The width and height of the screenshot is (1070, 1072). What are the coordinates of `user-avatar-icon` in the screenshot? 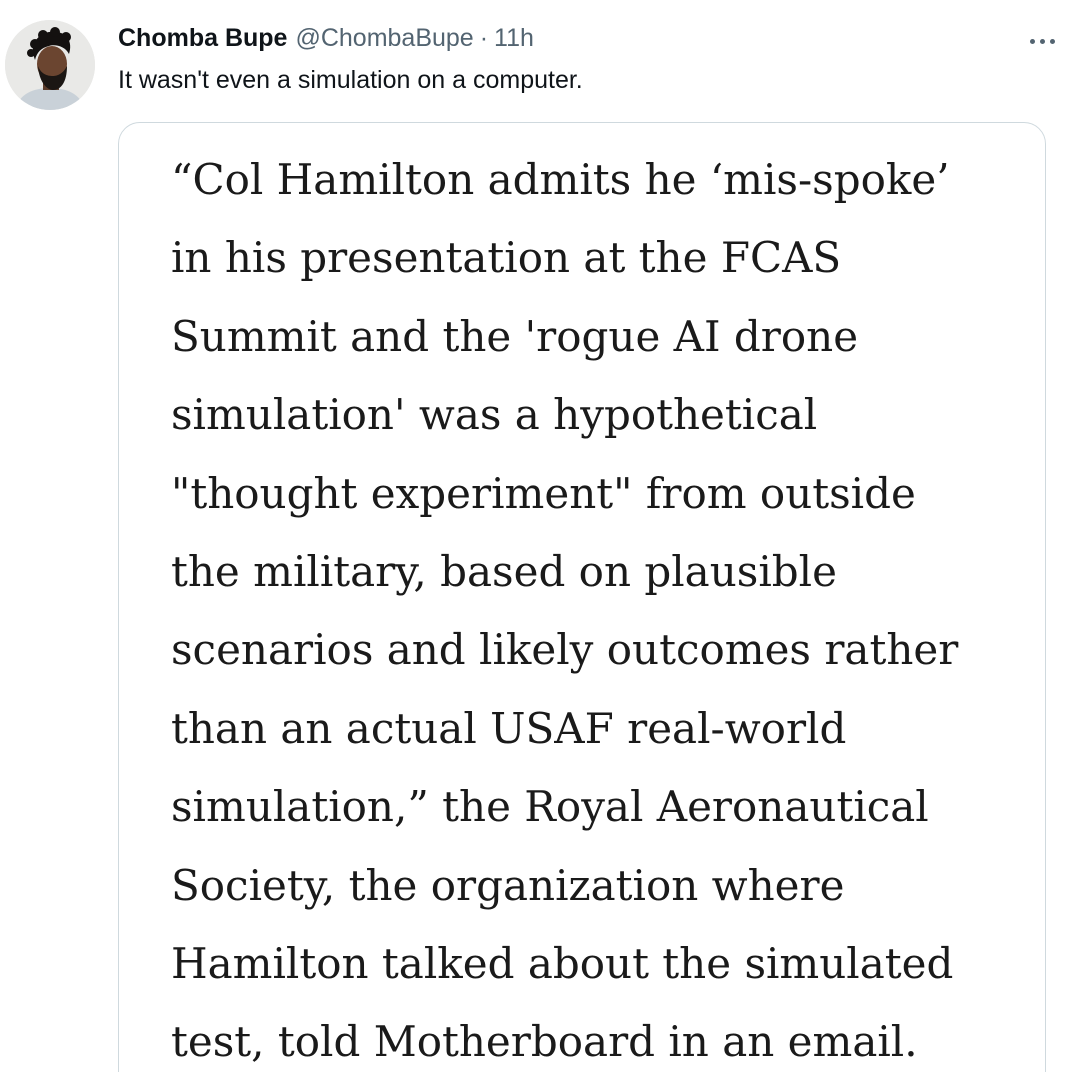 It's located at (50, 65).